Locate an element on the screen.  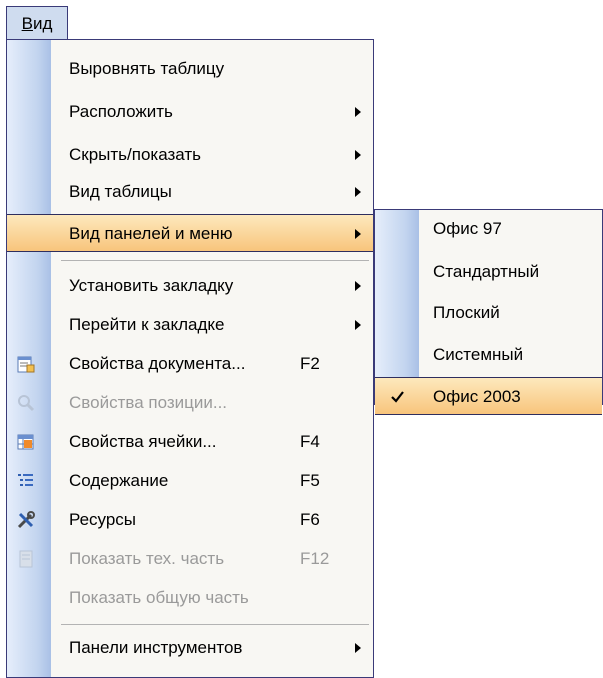
submenu-item-office-2003: Офис 2003 is located at coordinates (488, 396).